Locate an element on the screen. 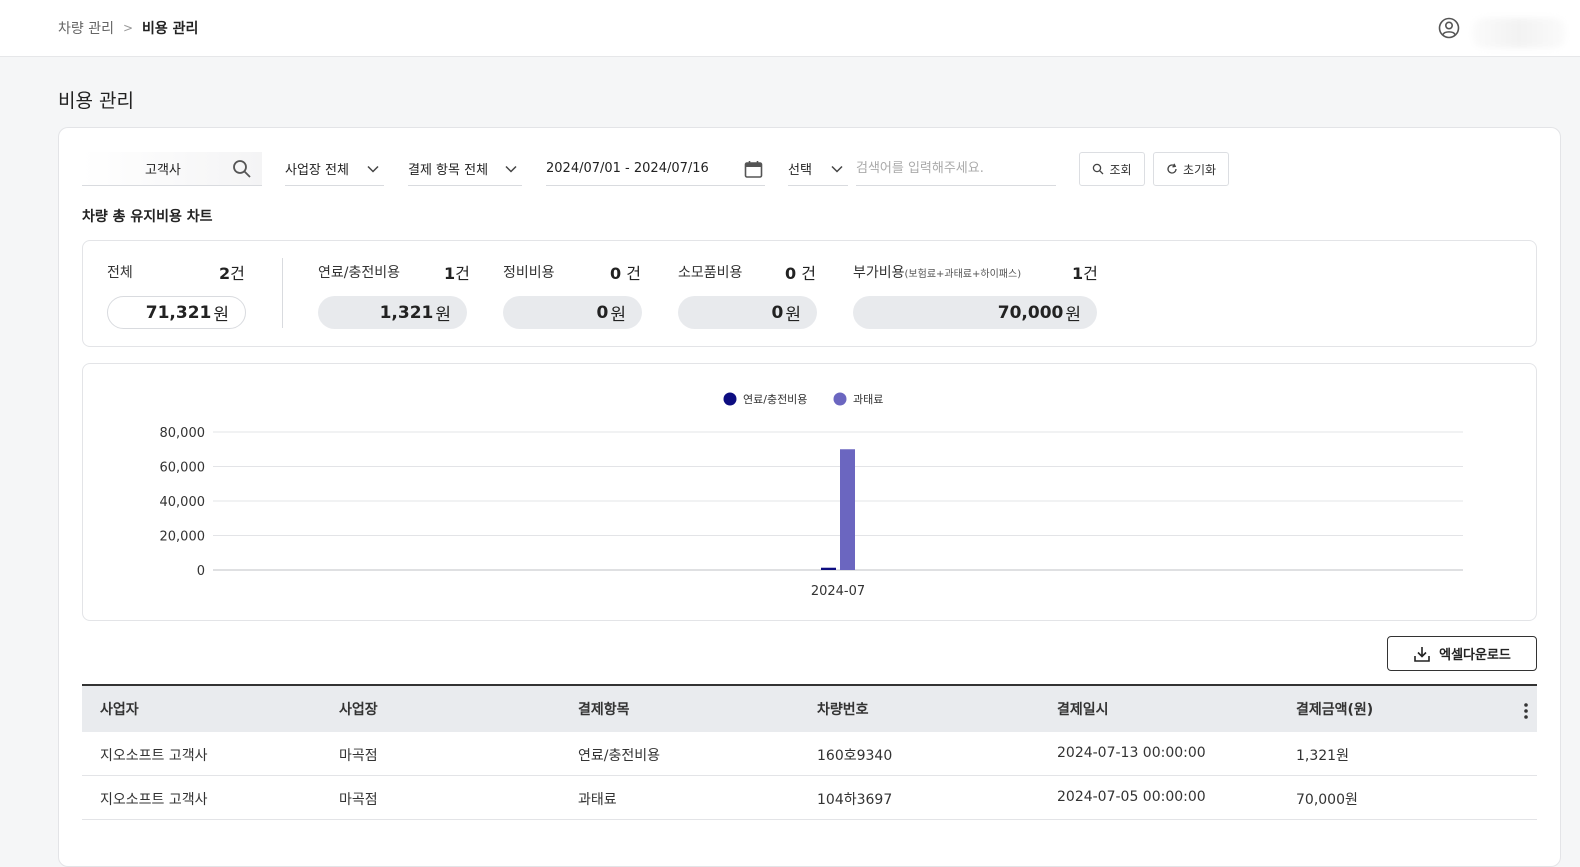  excel-download-label: 엑셀다운로드 is located at coordinates (1475, 655).